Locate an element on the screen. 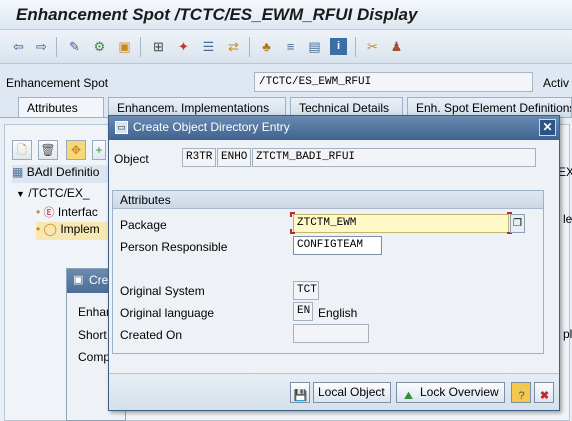 This screenshot has height=421, width=572. right-stub: le is located at coordinates (567, 219).